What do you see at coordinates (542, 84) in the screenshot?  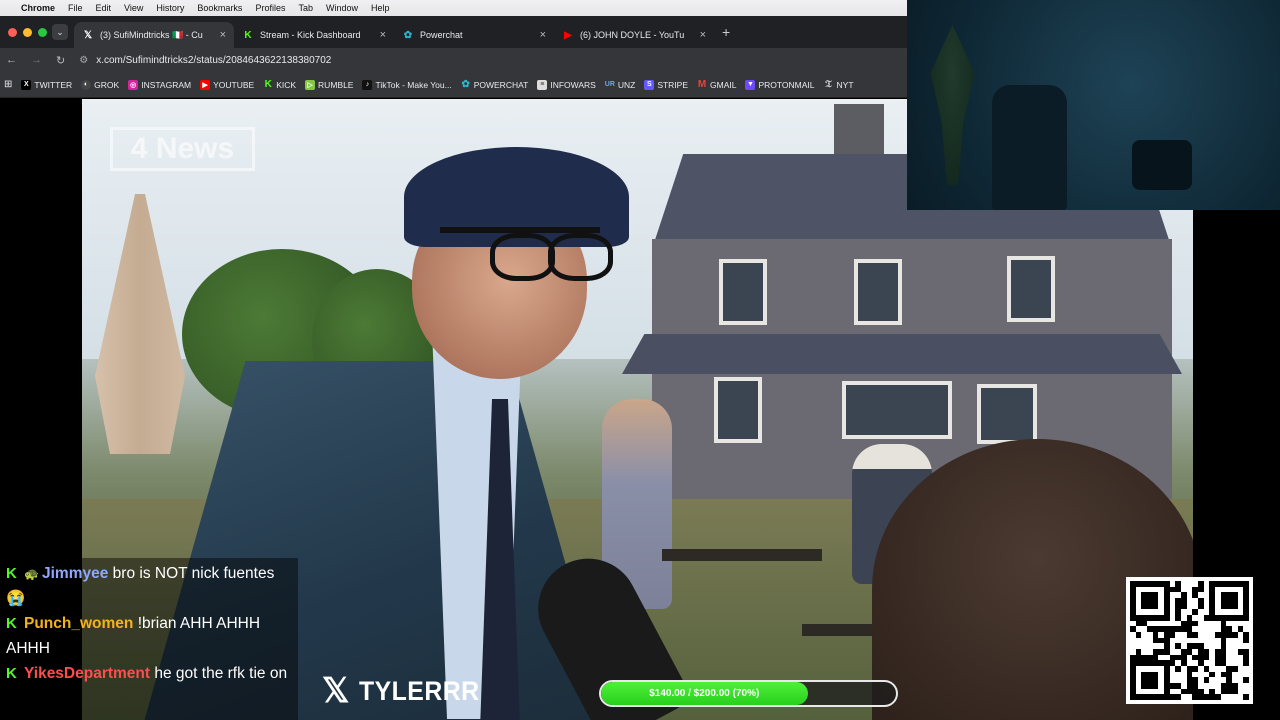 I see `infowars-icon: ≡` at bounding box center [542, 84].